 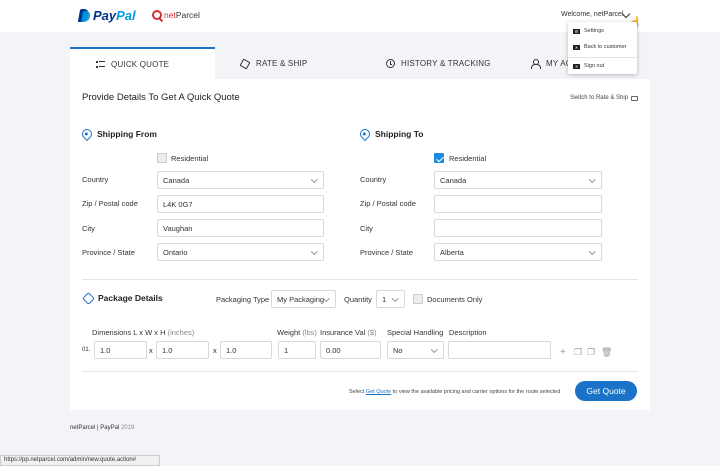 I want to click on quantity-select: 1, so click(x=390, y=299).